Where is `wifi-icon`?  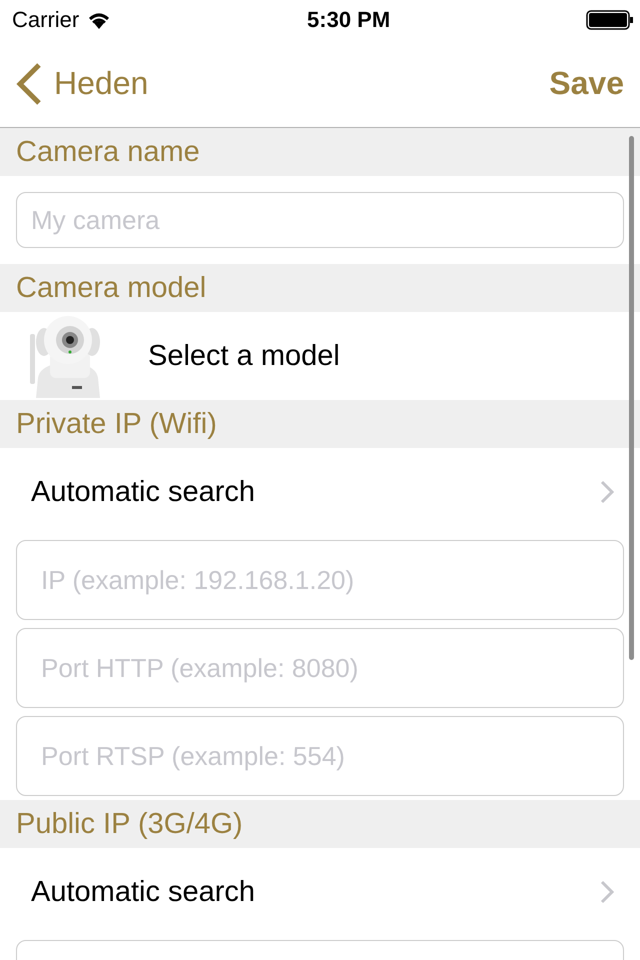 wifi-icon is located at coordinates (99, 20).